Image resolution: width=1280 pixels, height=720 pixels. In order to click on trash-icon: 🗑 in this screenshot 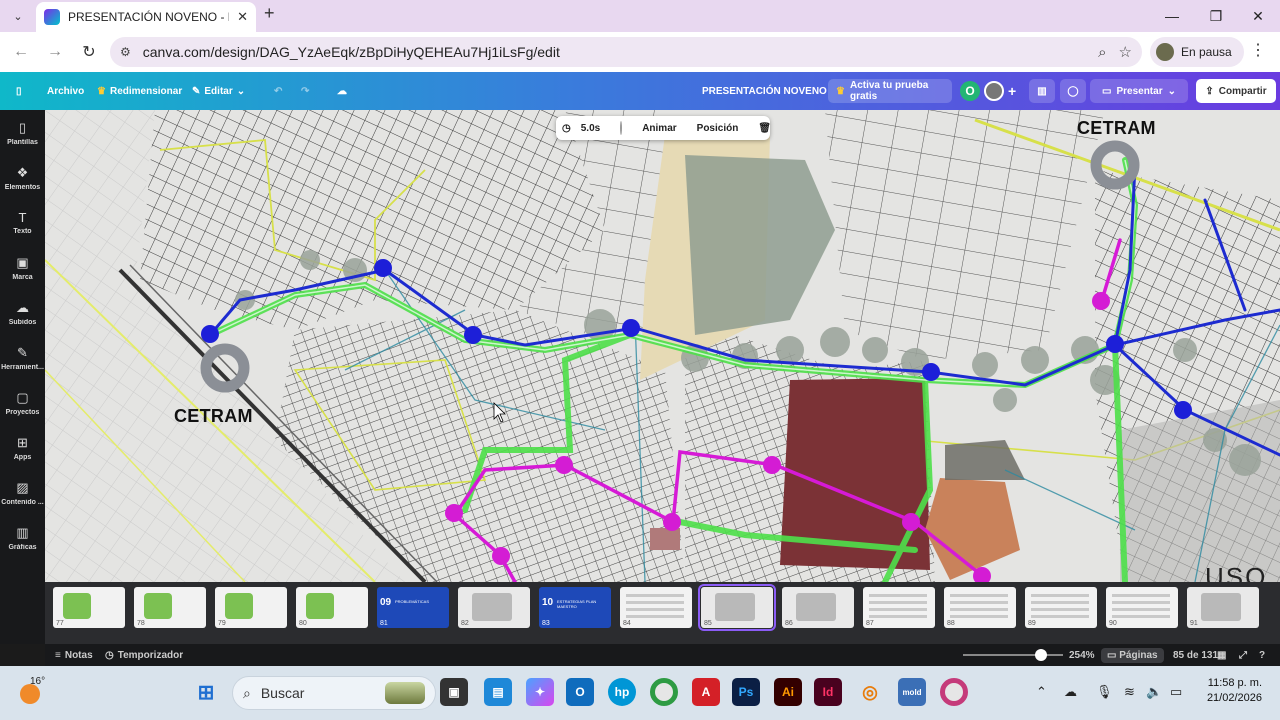, I will do `click(764, 128)`.